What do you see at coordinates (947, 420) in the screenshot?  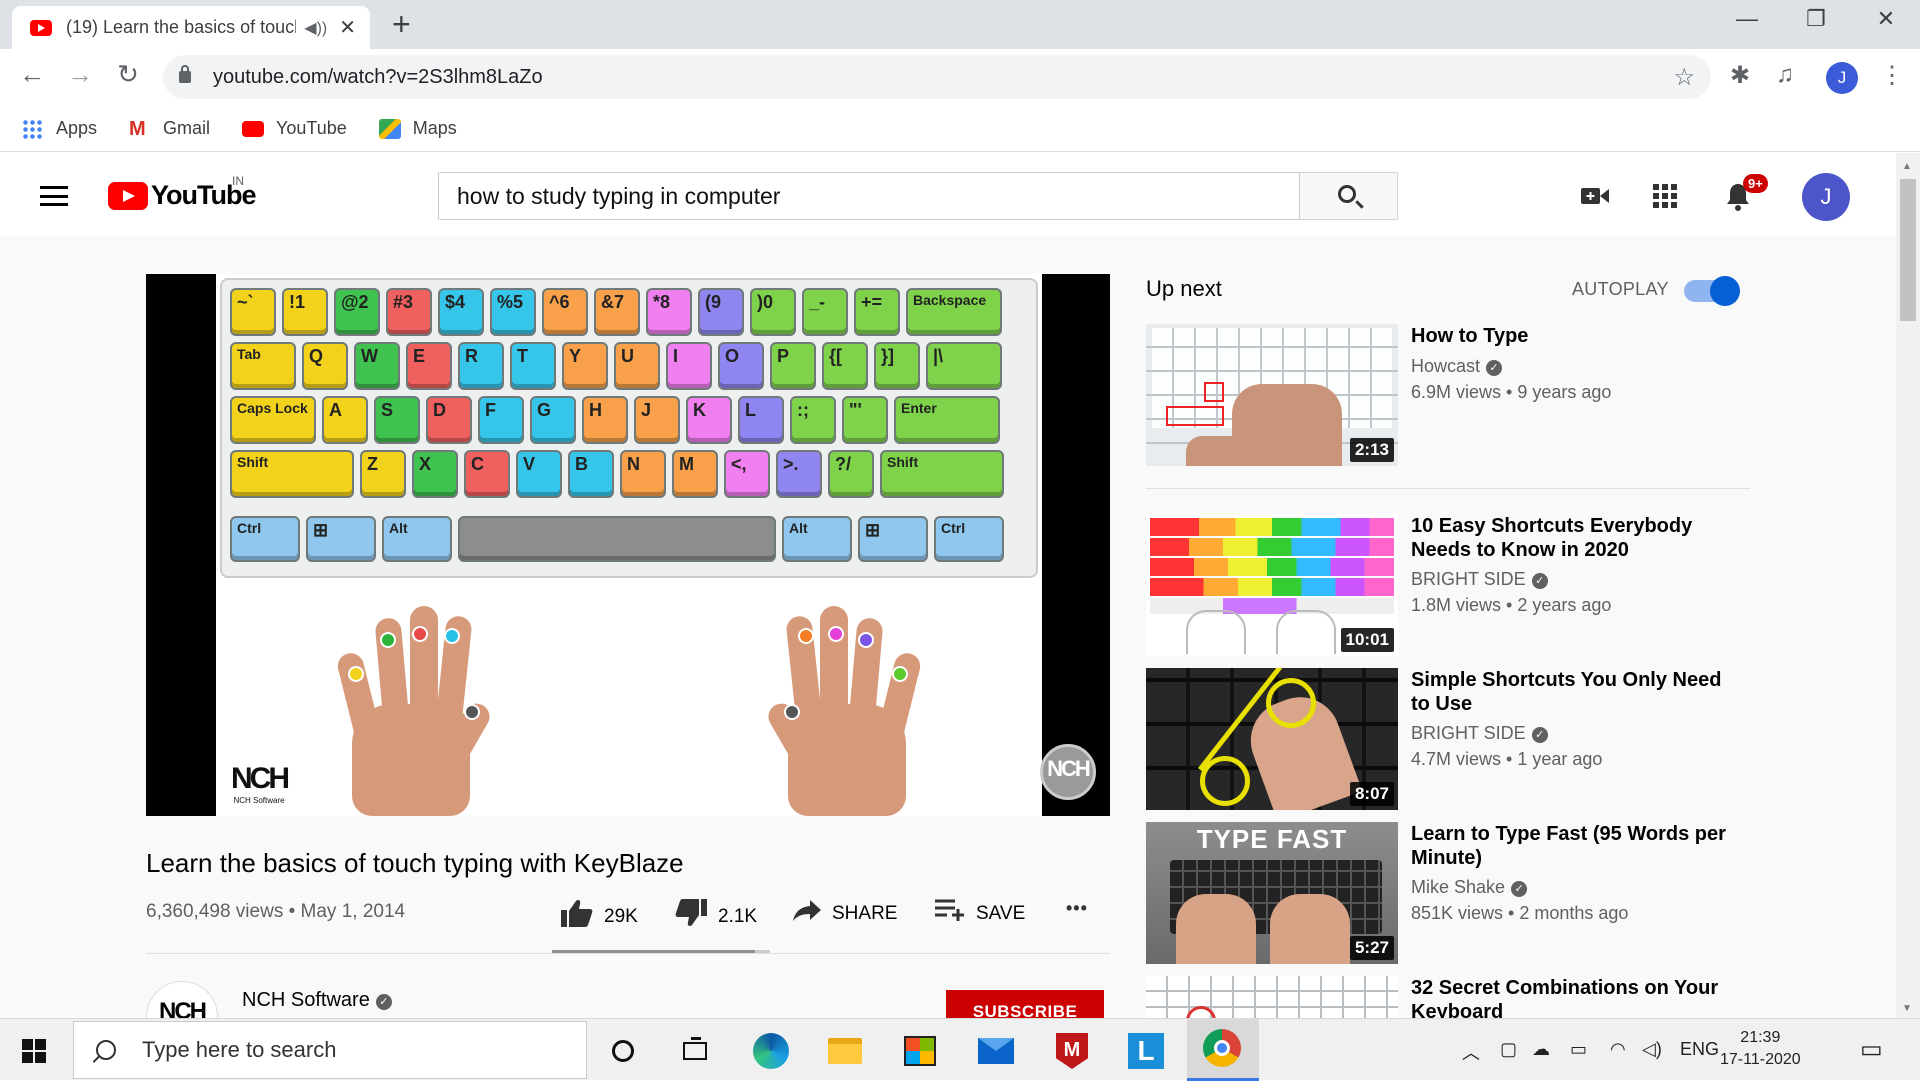 I see `keyboard-key: Enter` at bounding box center [947, 420].